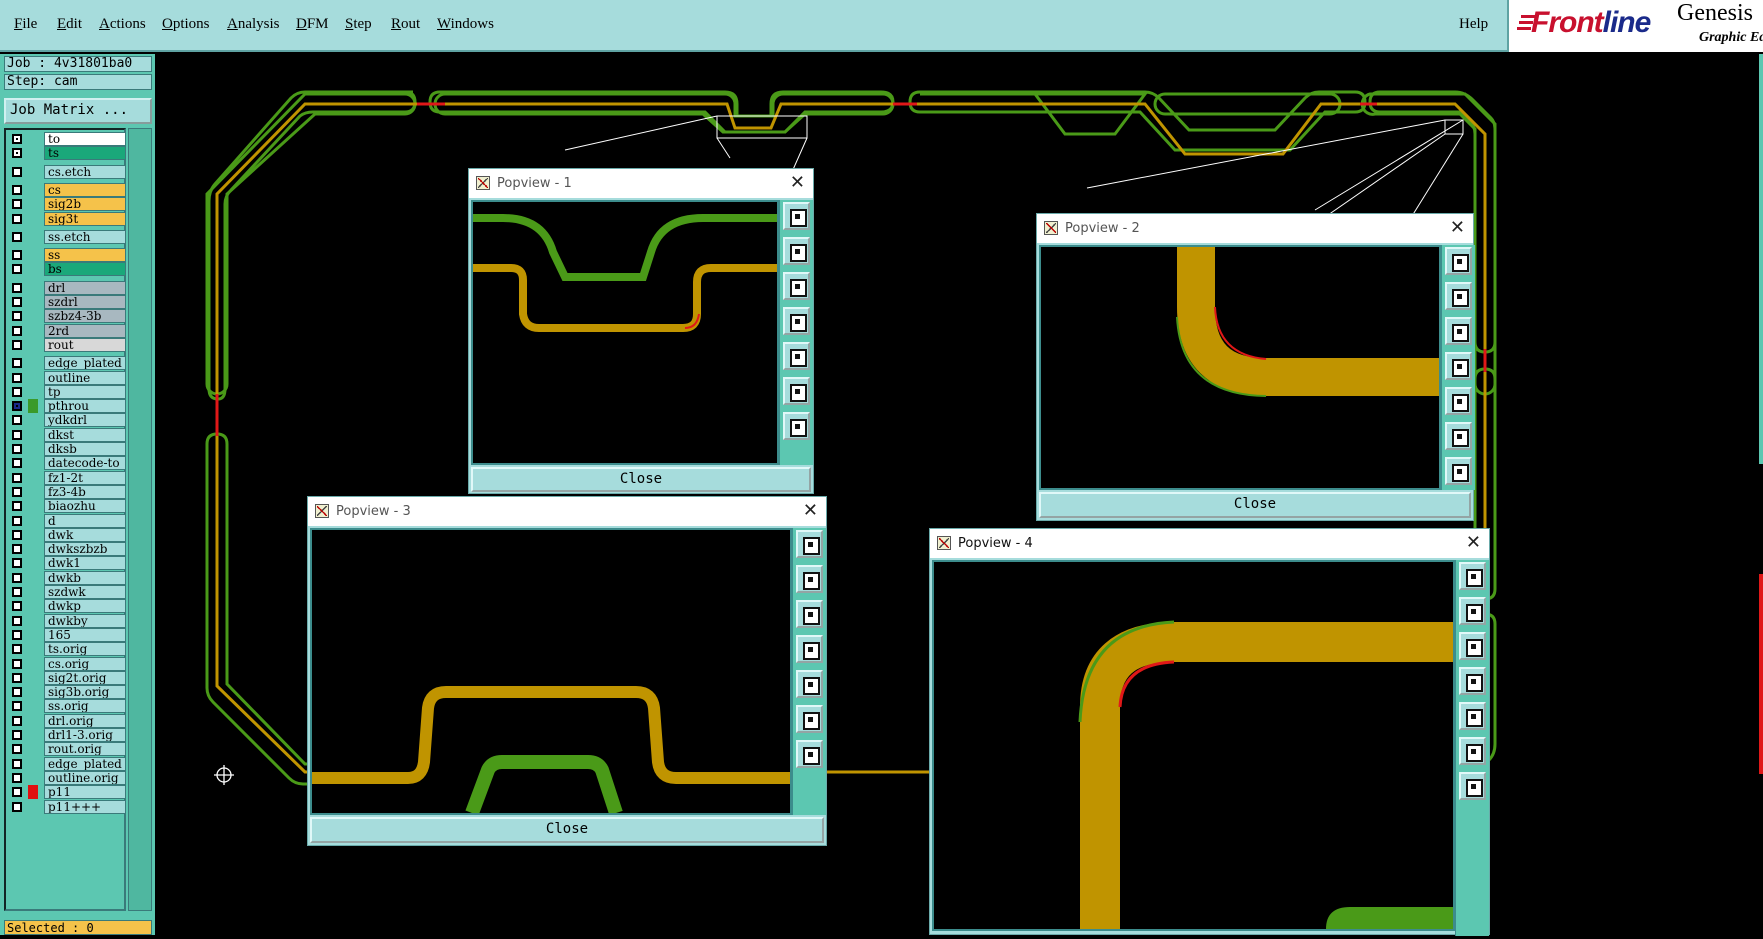 The image size is (1763, 939). Describe the element at coordinates (67, 406) in the screenshot. I see `layer-row: pthrou` at that location.